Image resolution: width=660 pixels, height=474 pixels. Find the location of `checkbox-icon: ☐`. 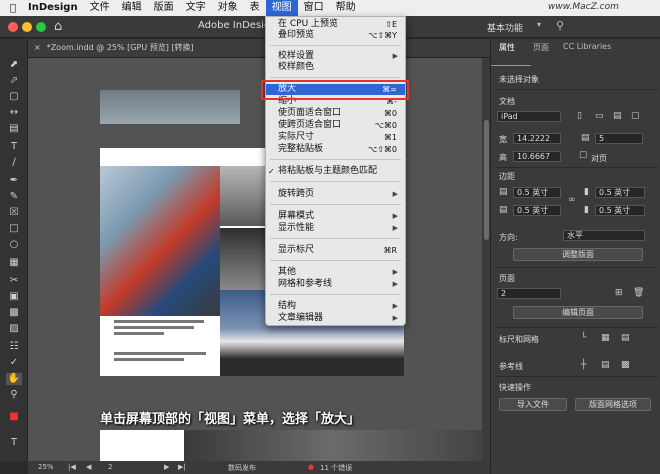

checkbox-icon: ☐ is located at coordinates (583, 156).